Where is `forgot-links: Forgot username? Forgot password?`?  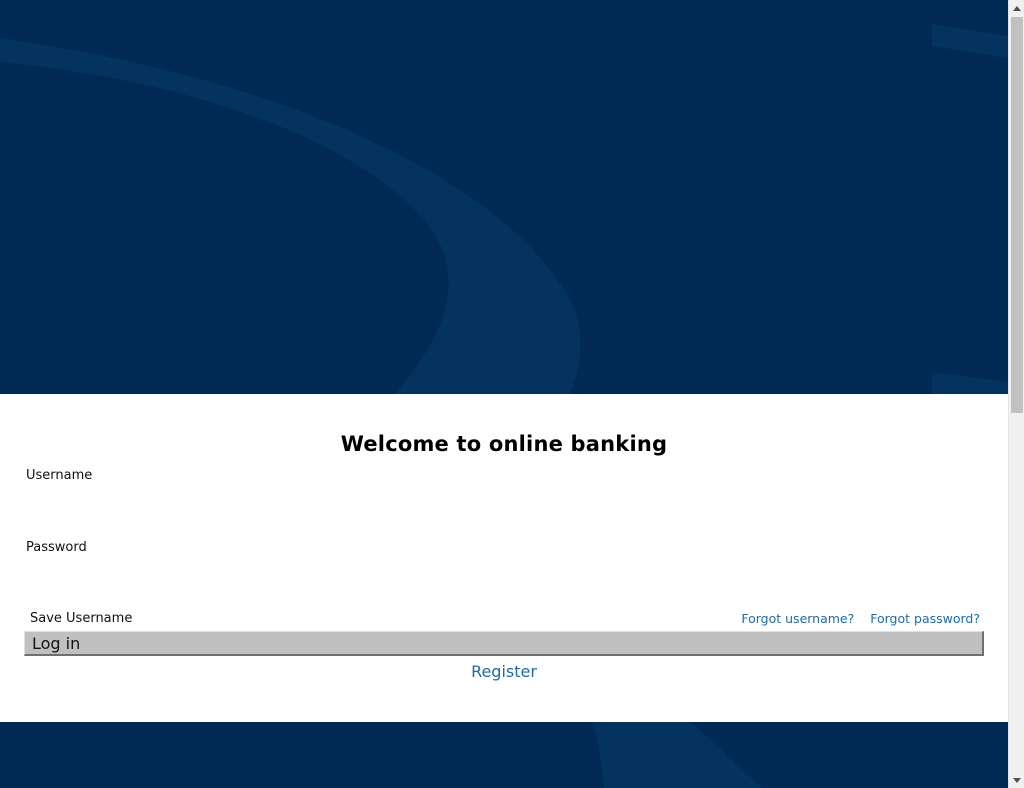
forgot-links: Forgot username? Forgot password? is located at coordinates (854, 618).